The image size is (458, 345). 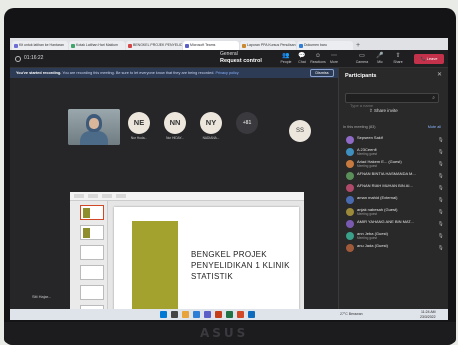 I want to click on avatar-ss: SS, so click(x=300, y=131).